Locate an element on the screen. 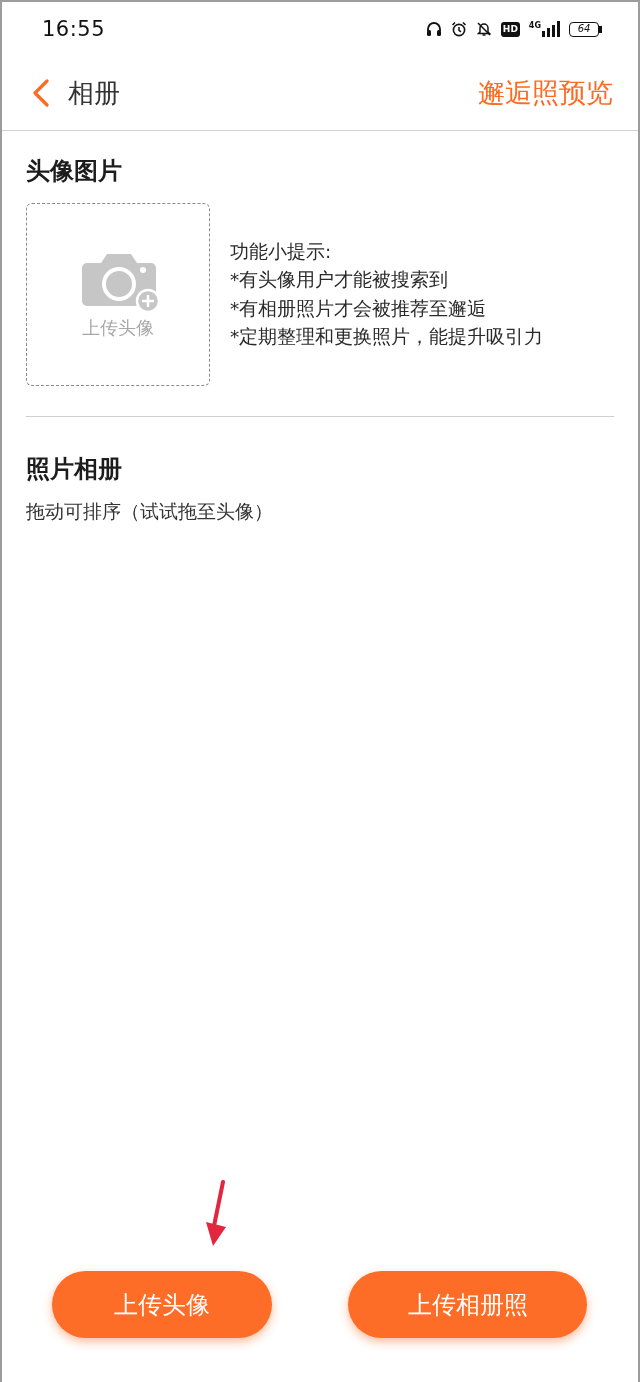 The width and height of the screenshot is (640, 1382). signal-bars-icon is located at coordinates (551, 29).